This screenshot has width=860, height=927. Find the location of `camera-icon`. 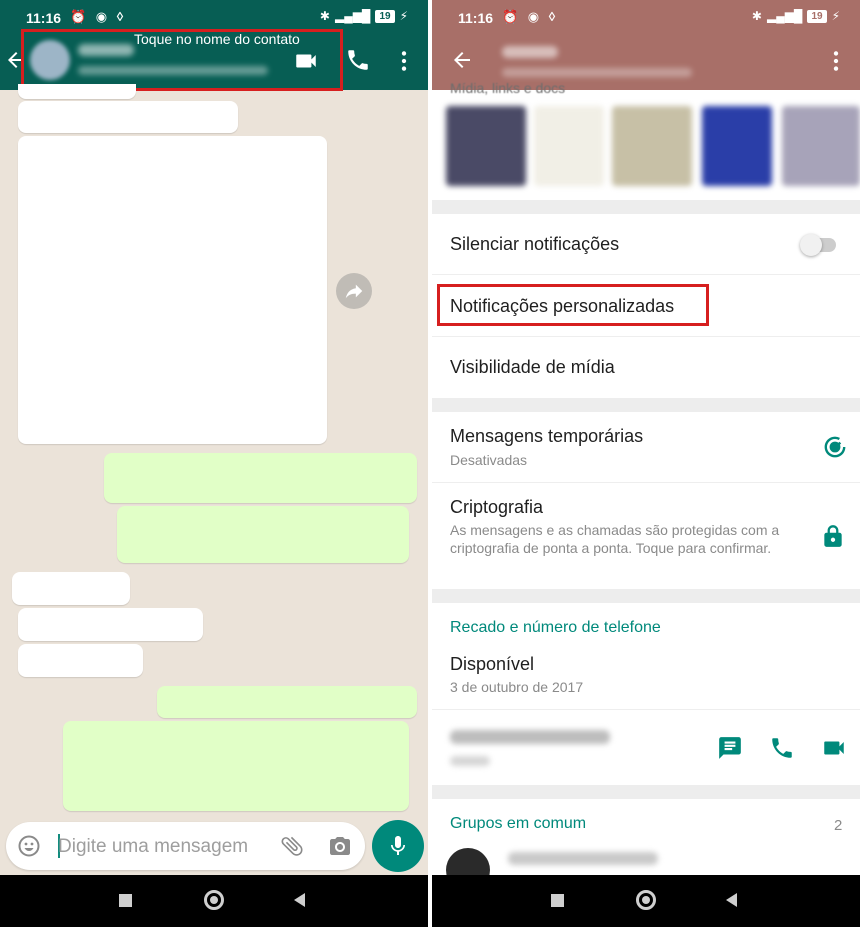

camera-icon is located at coordinates (340, 846).